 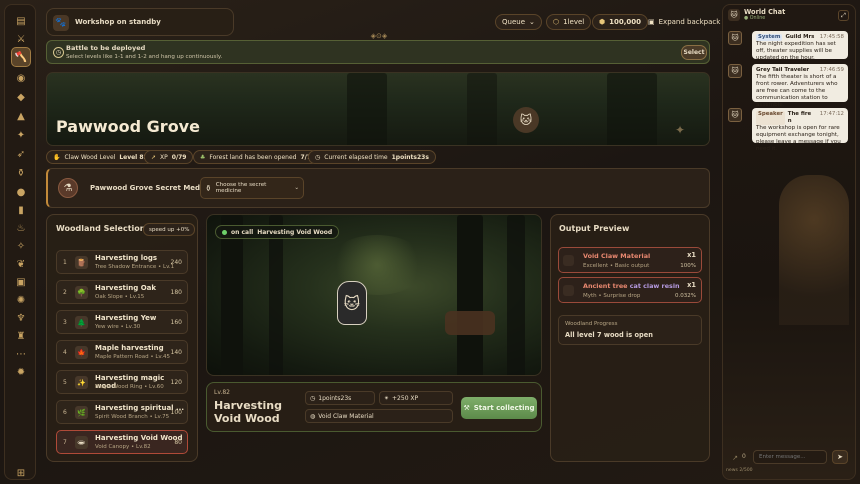 I want to click on torch-icon: ♆, so click(x=21, y=318).